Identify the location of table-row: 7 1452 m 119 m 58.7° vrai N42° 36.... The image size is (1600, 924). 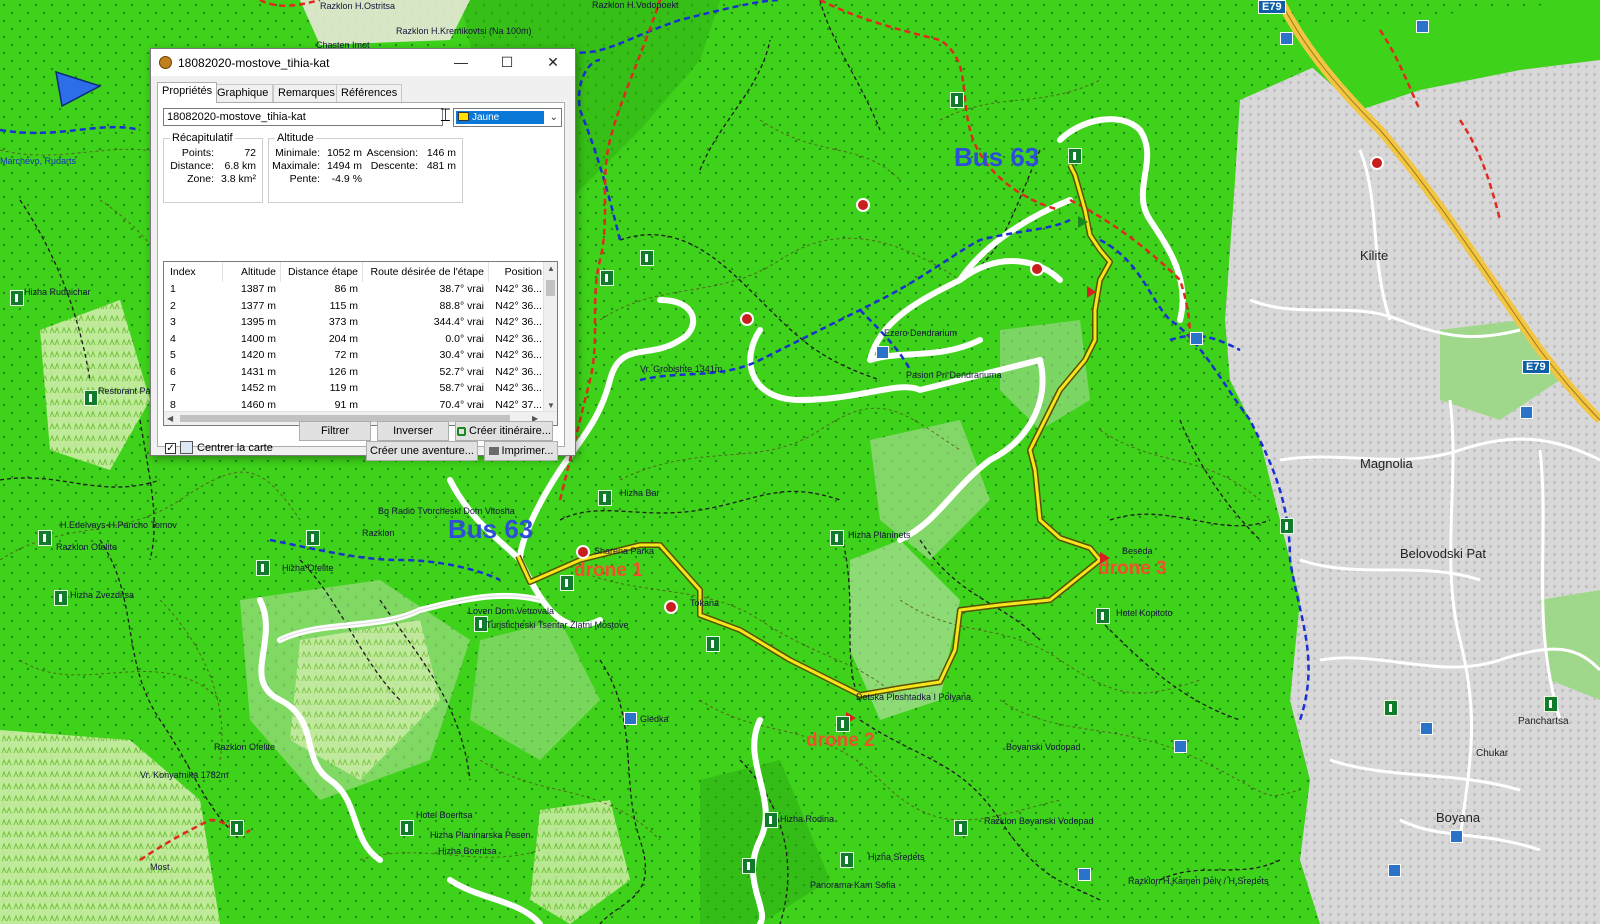
(355, 389).